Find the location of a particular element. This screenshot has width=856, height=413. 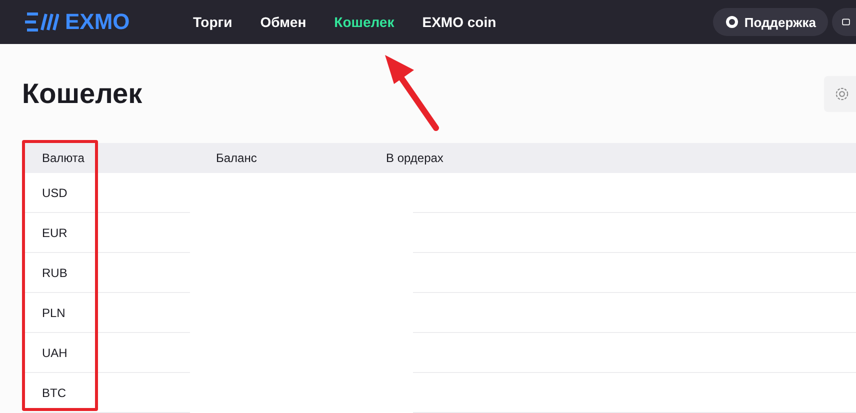

page-title: Кошелек is located at coordinates (82, 94).